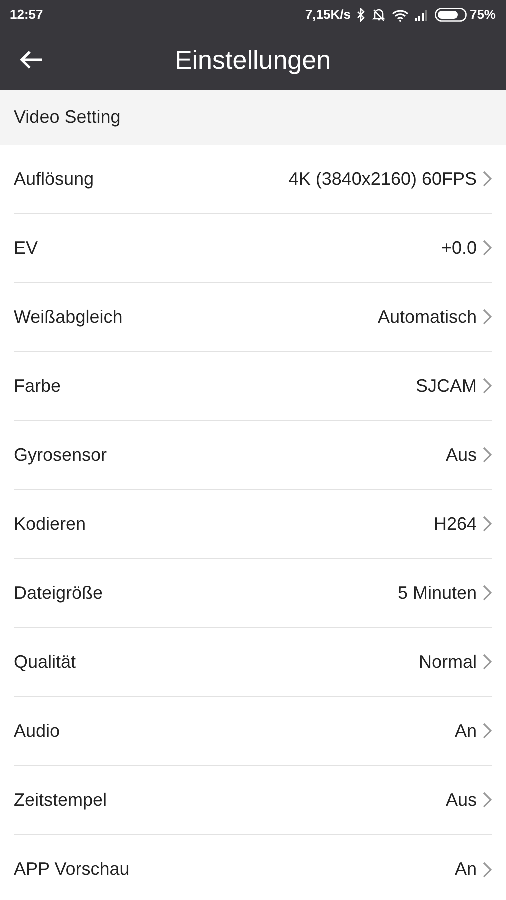 The width and height of the screenshot is (506, 900). Describe the element at coordinates (400, 15) in the screenshot. I see `wifi-icon` at that location.